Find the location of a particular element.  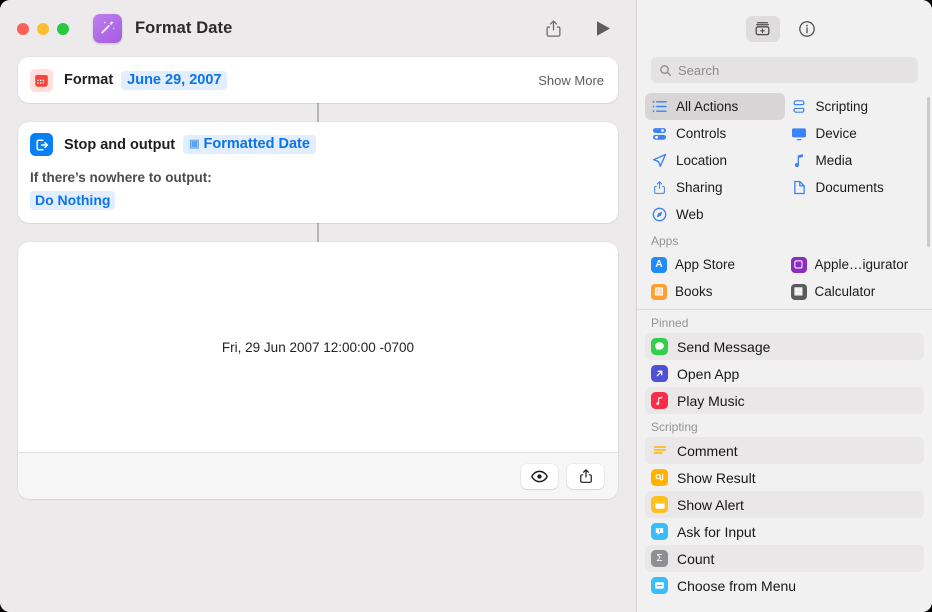

window-titlebar: Format Date is located at coordinates (318, 28).